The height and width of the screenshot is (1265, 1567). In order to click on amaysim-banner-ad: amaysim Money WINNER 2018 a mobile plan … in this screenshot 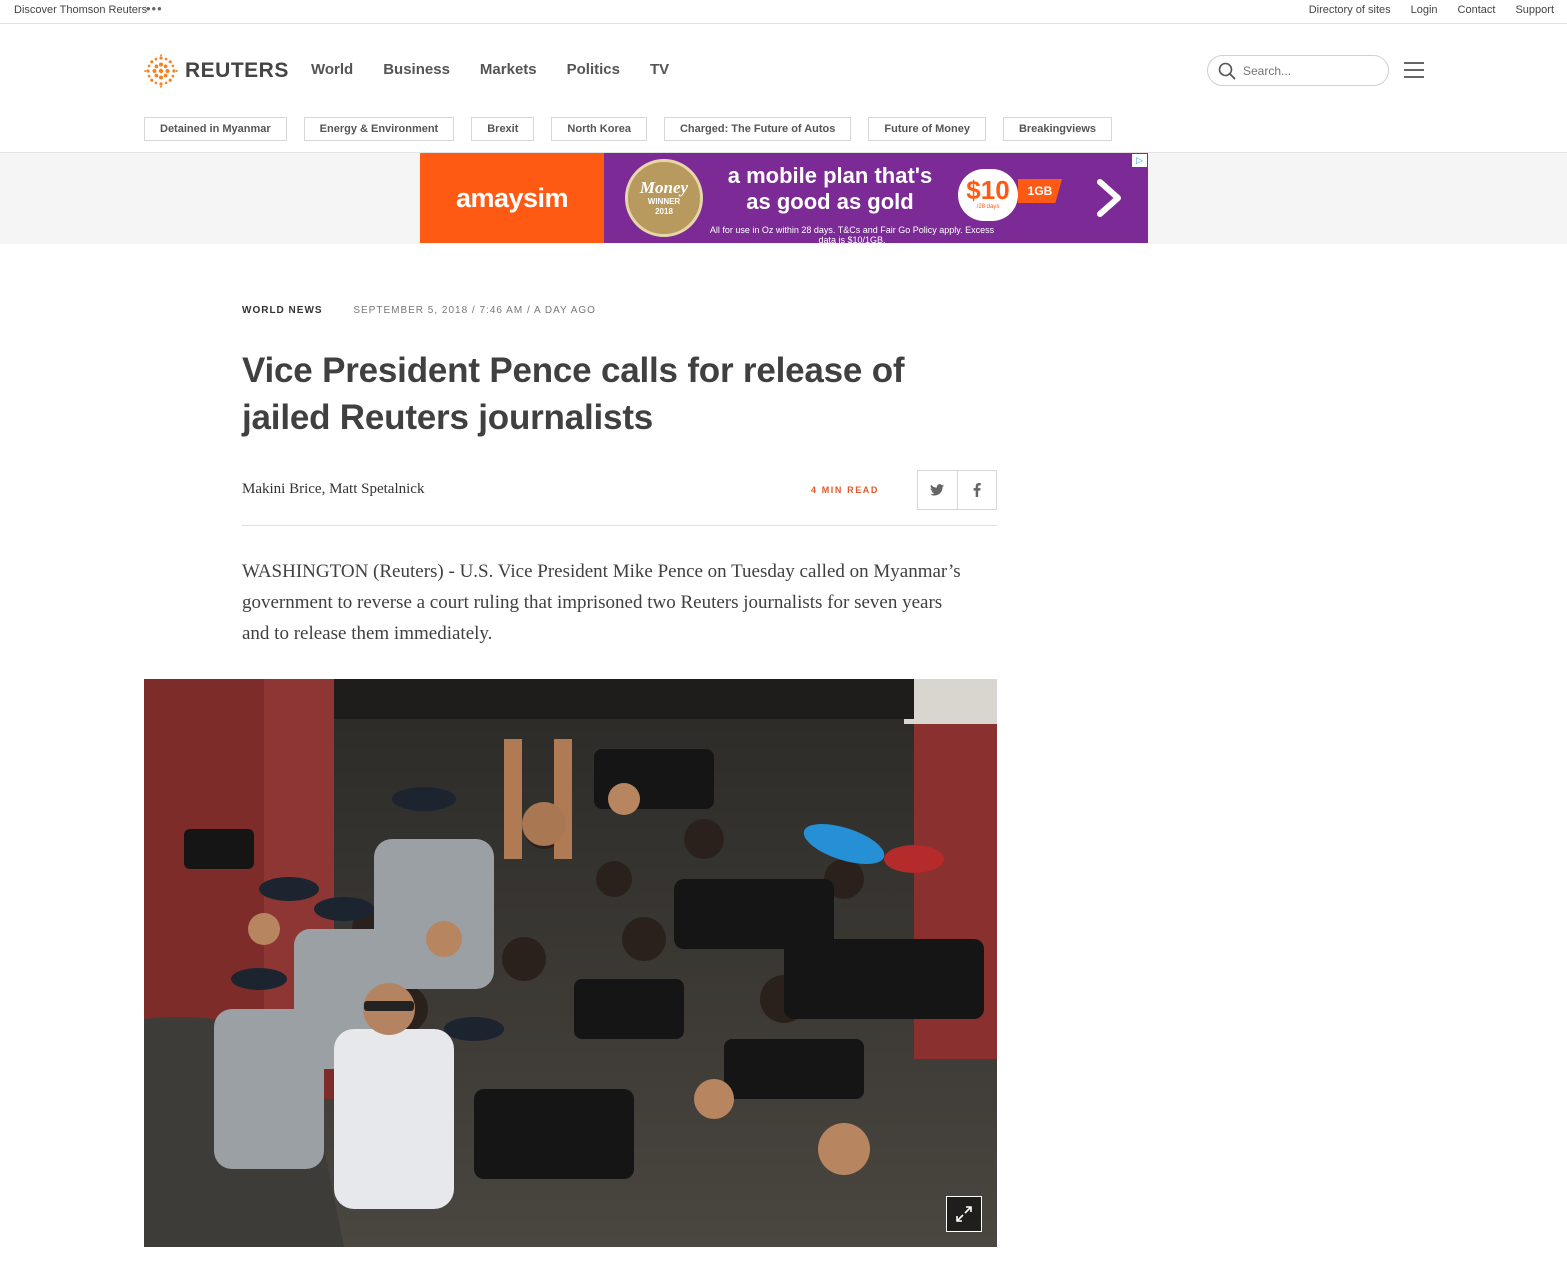, I will do `click(784, 198)`.